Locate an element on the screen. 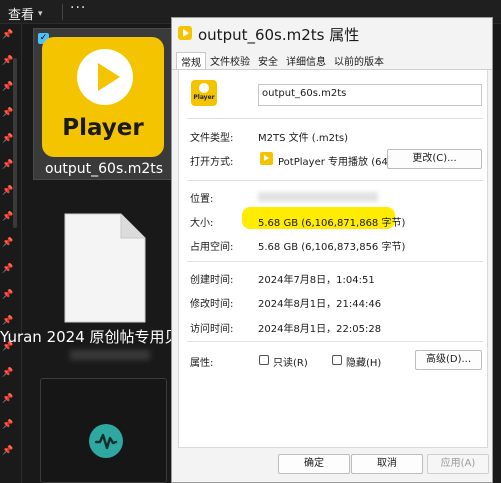  hidden-label: 隐藏(H) is located at coordinates (363, 361).